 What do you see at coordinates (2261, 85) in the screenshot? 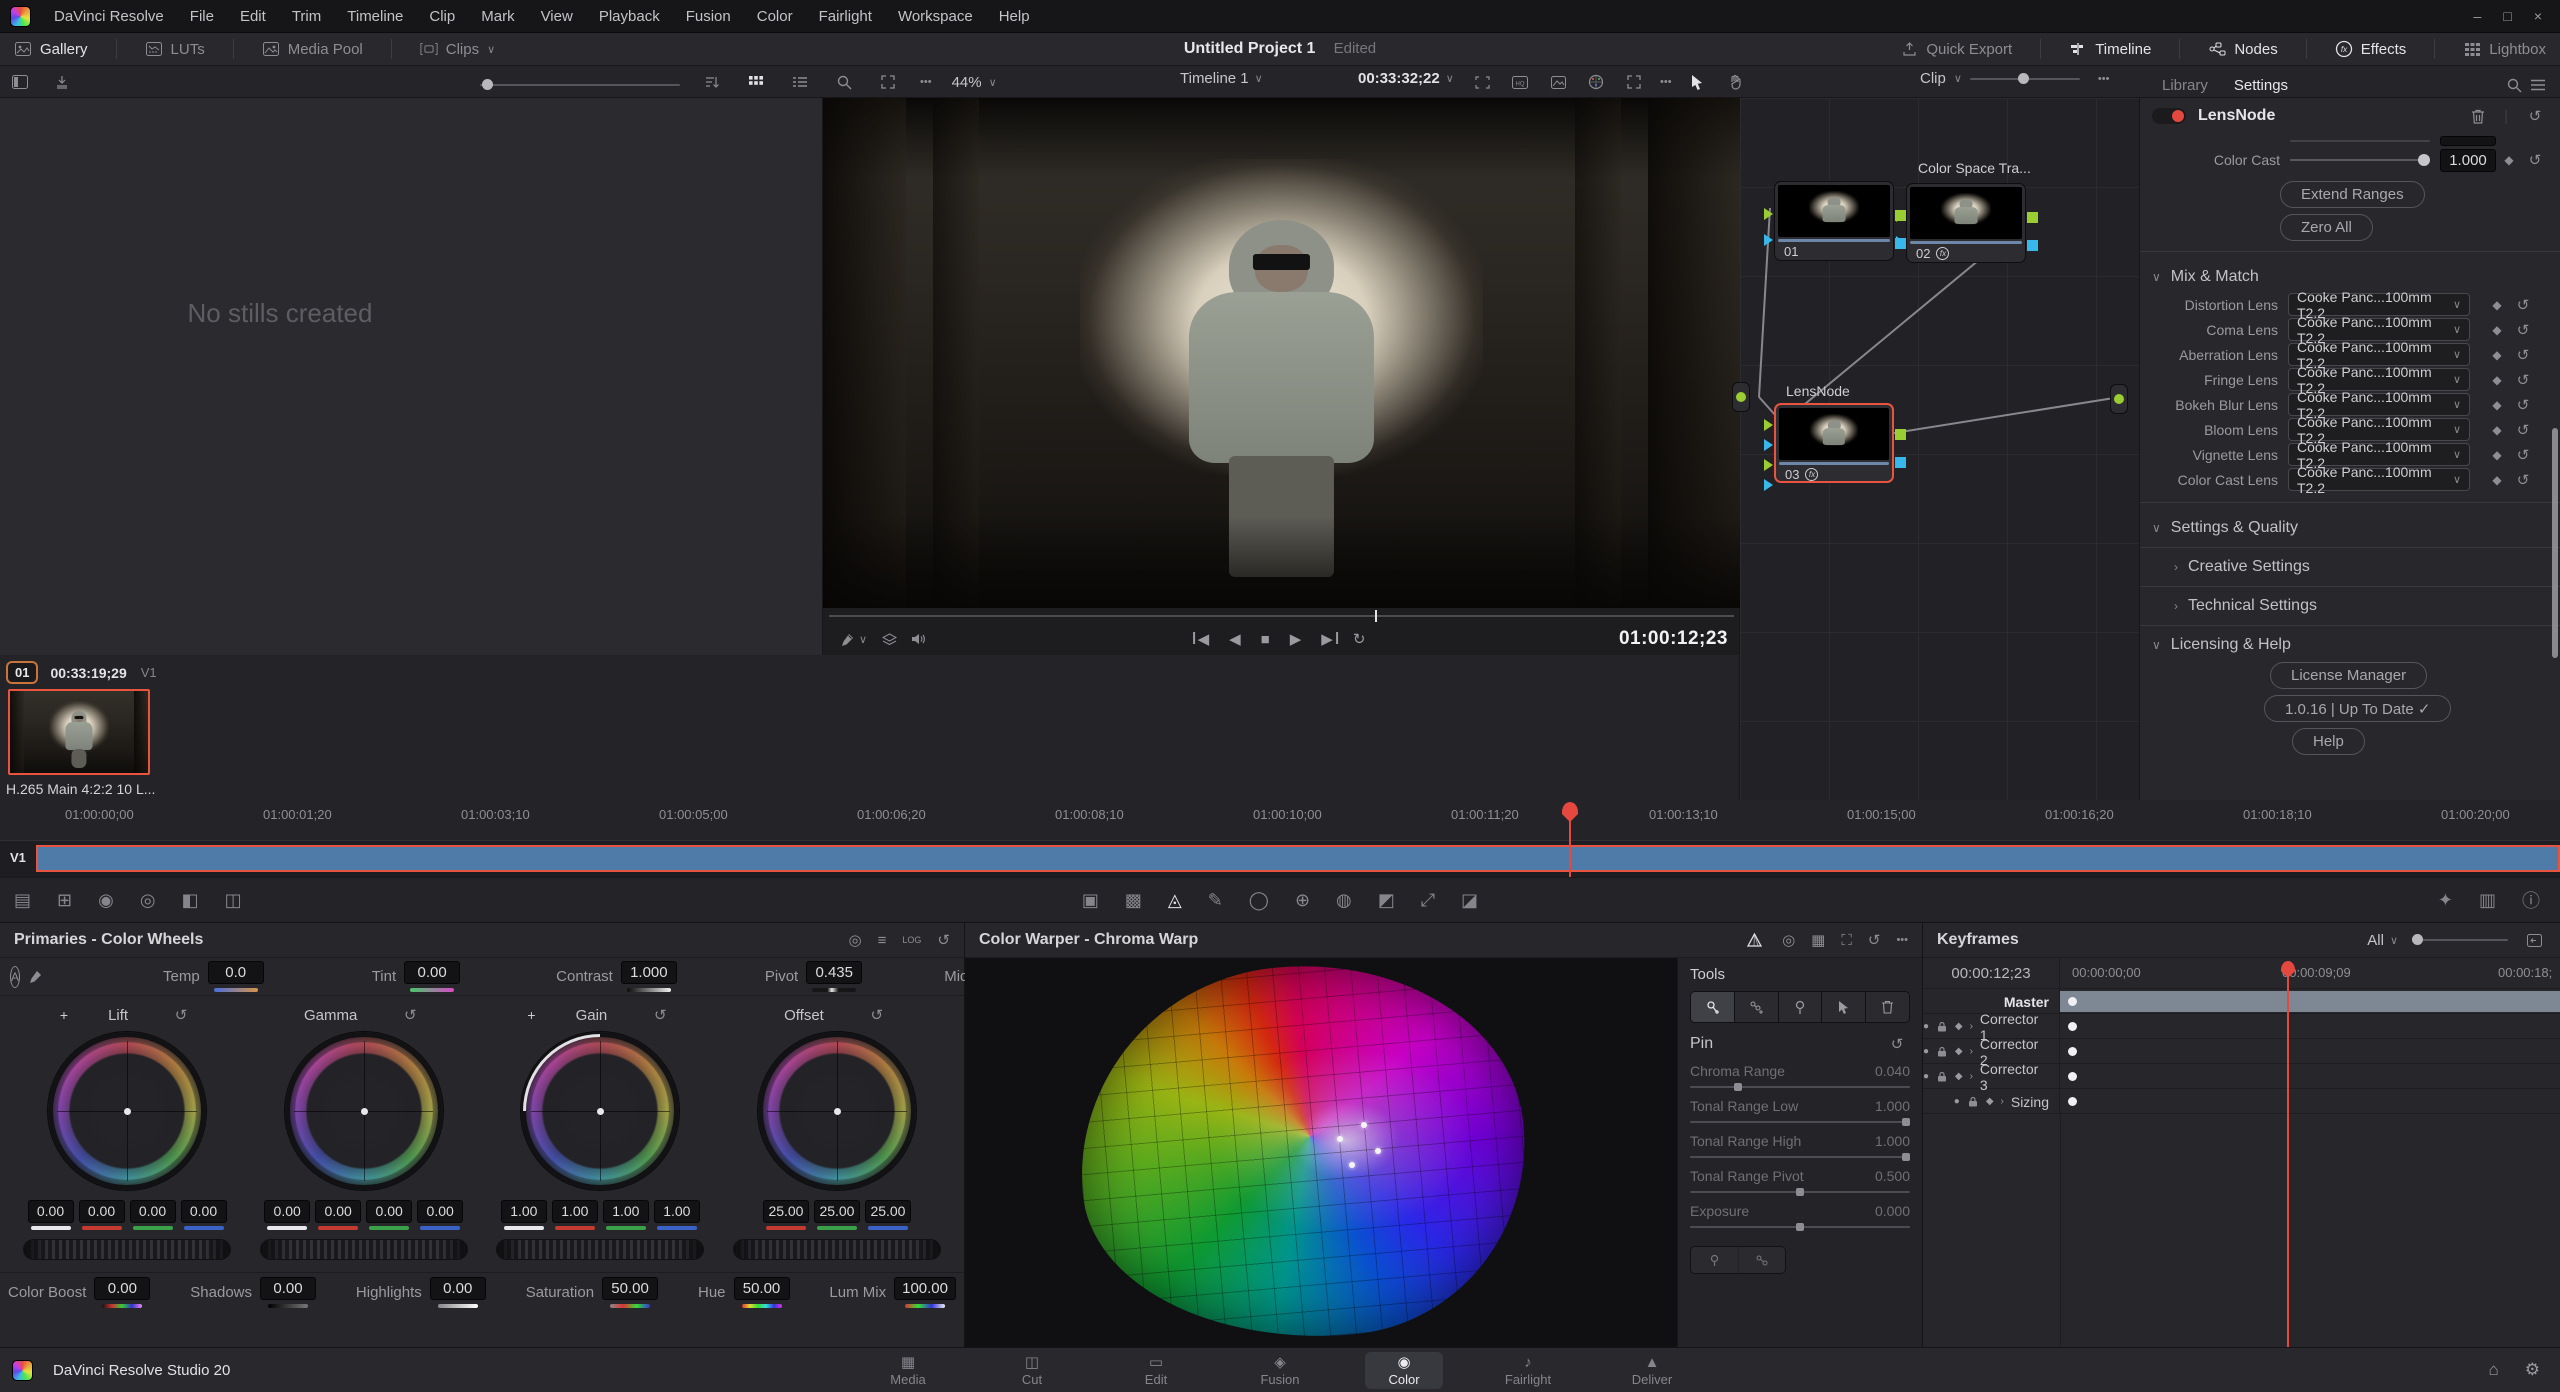
I see `tab-settings: Settings` at bounding box center [2261, 85].